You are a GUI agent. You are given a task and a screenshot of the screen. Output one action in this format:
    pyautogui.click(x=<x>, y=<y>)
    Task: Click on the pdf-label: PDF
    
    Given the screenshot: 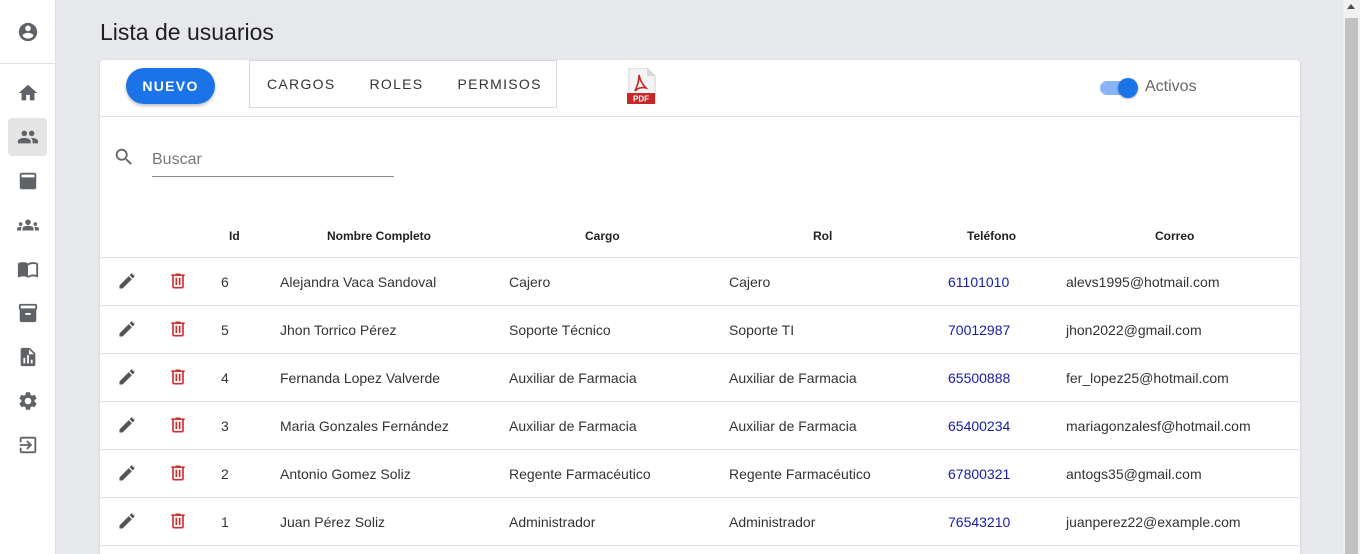 What is the action you would take?
    pyautogui.click(x=641, y=99)
    